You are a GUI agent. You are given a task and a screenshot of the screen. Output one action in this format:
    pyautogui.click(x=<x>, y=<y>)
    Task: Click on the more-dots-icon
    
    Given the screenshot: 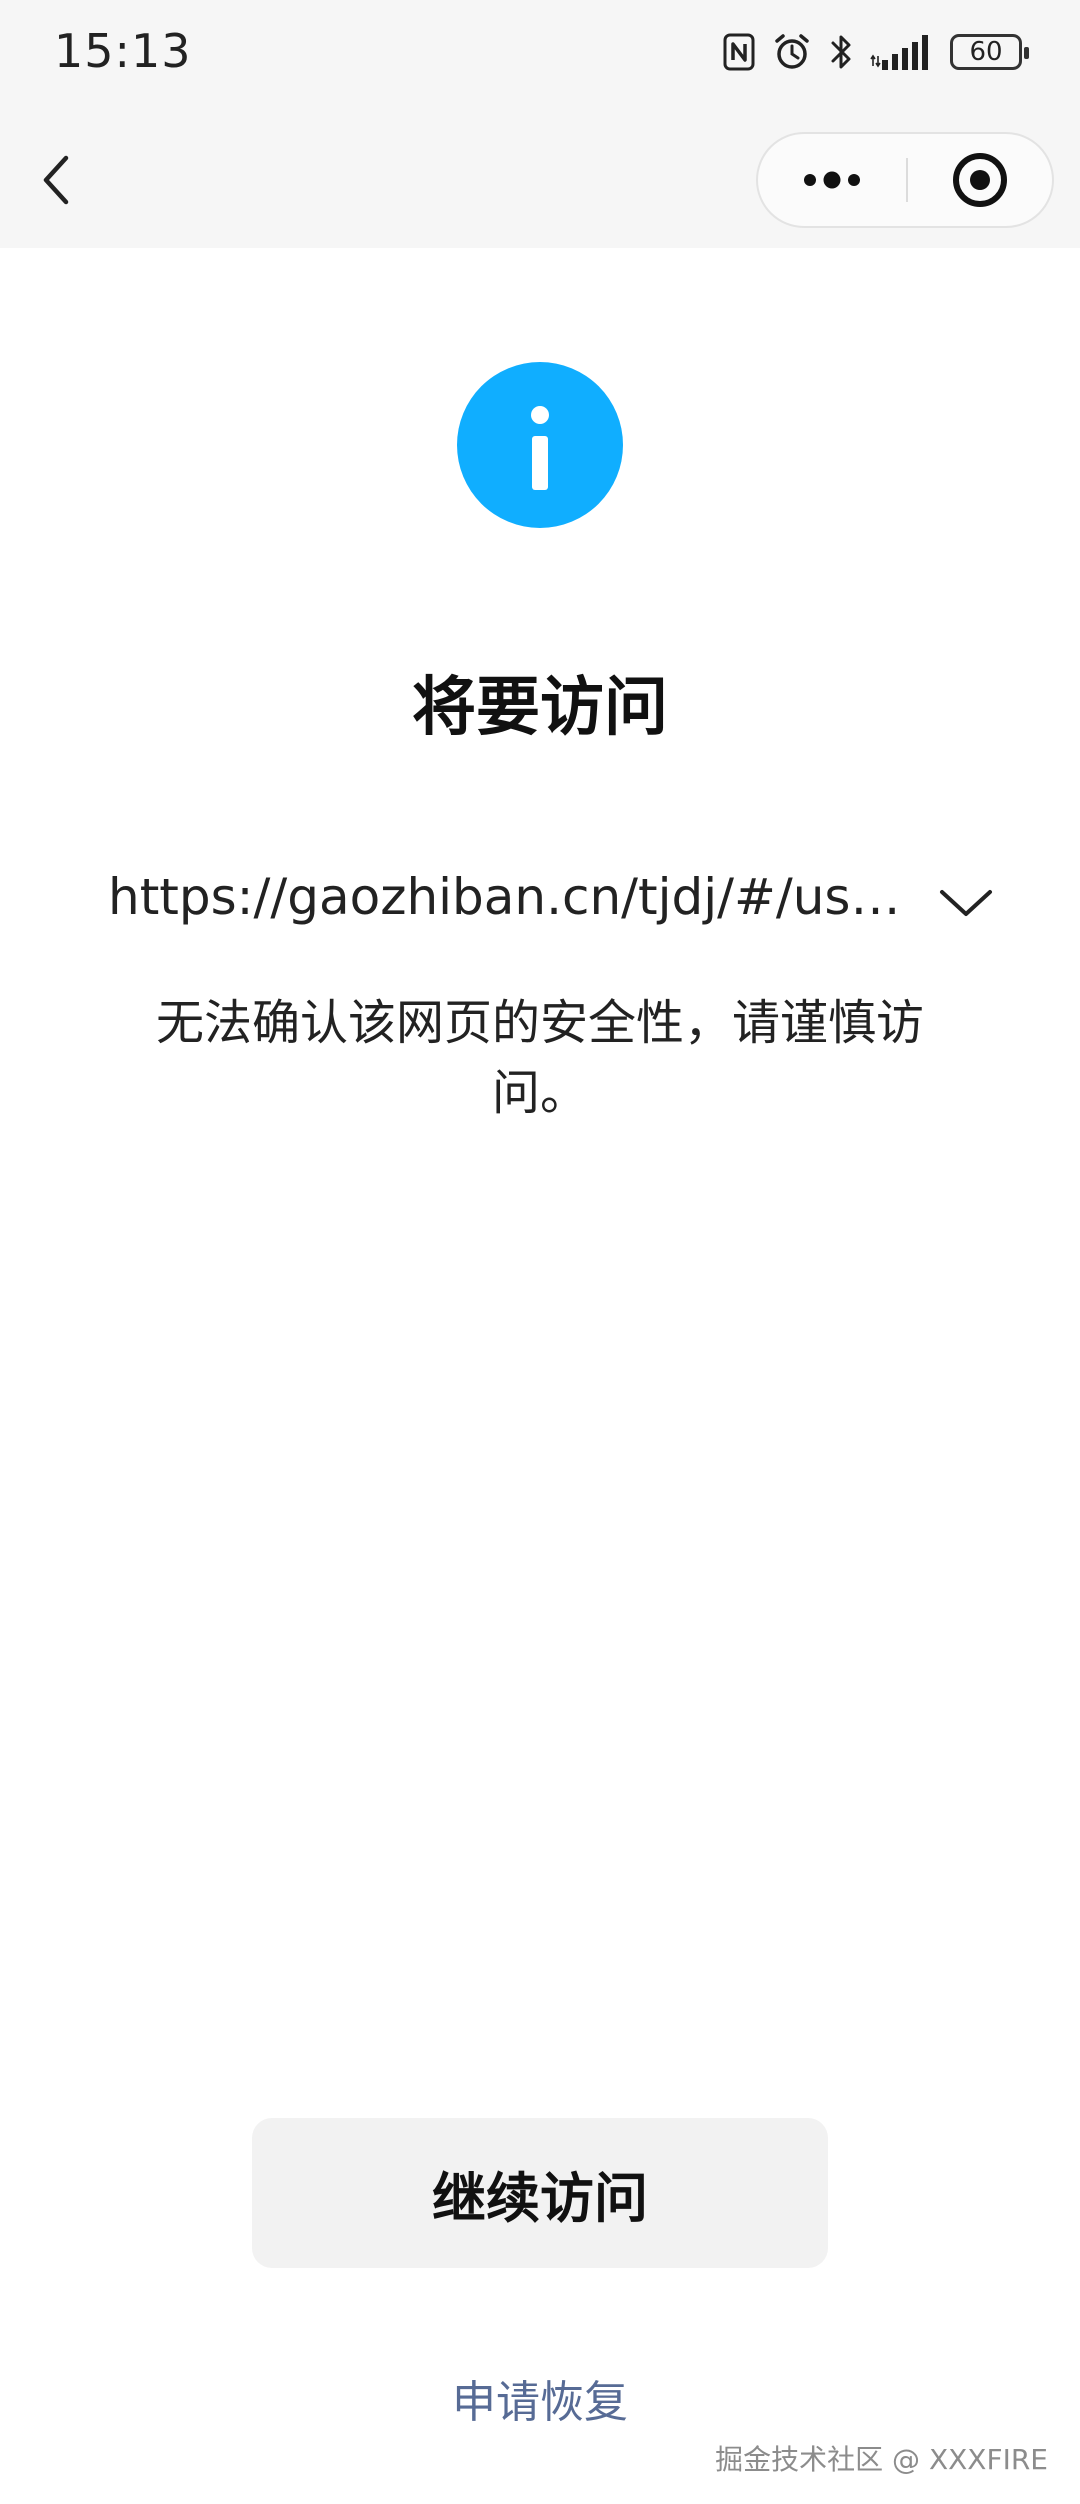 What is the action you would take?
    pyautogui.click(x=832, y=180)
    